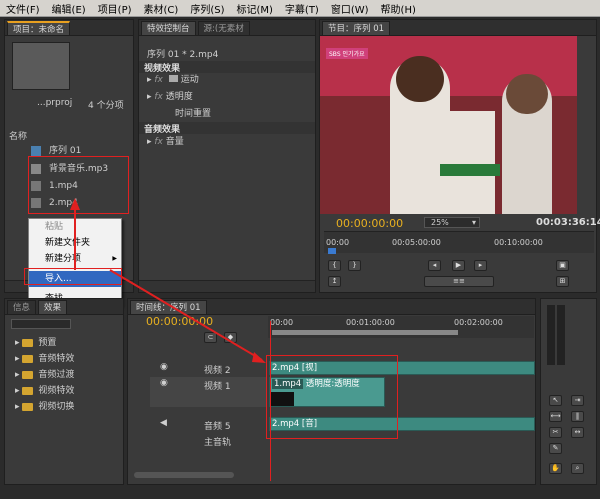  Describe the element at coordinates (259, 357) in the screenshot. I see `arrow-head-diagonal` at that location.